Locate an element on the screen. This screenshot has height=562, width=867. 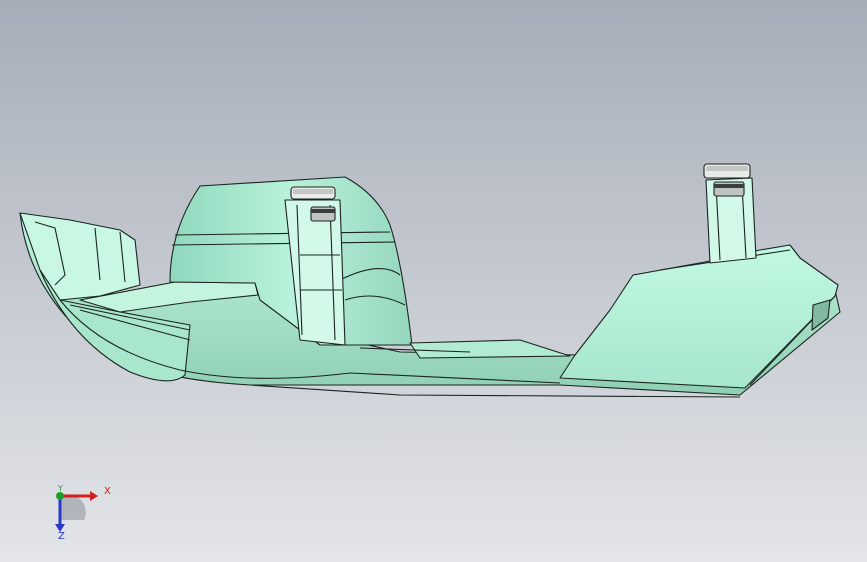
z-axis-label: Z is located at coordinates (61, 536).